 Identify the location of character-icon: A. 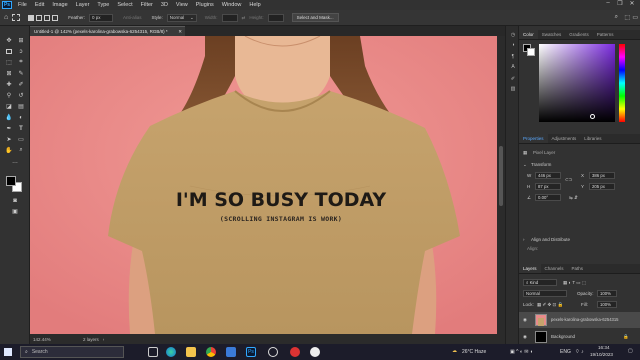
(513, 67).